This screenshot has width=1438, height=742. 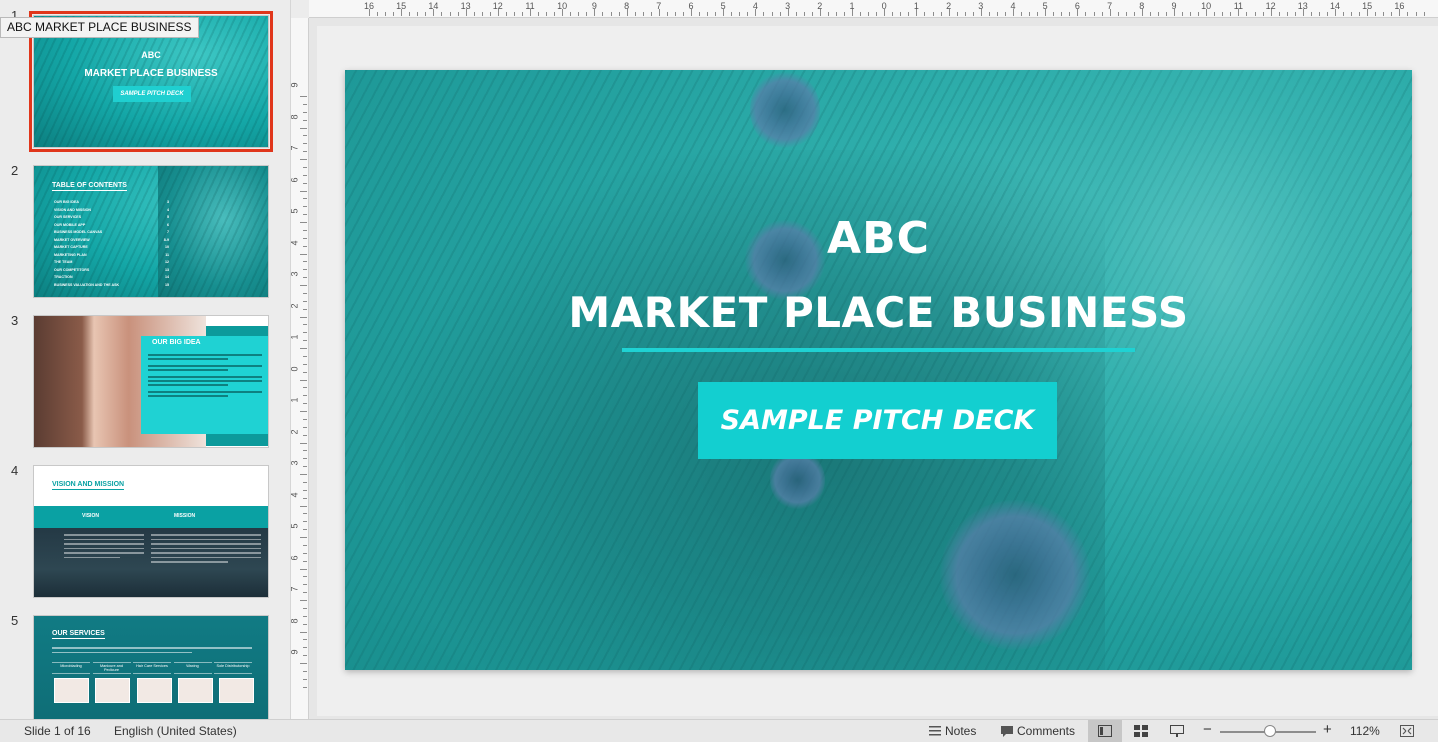 I want to click on slide-sorter-button, so click(x=1141, y=731).